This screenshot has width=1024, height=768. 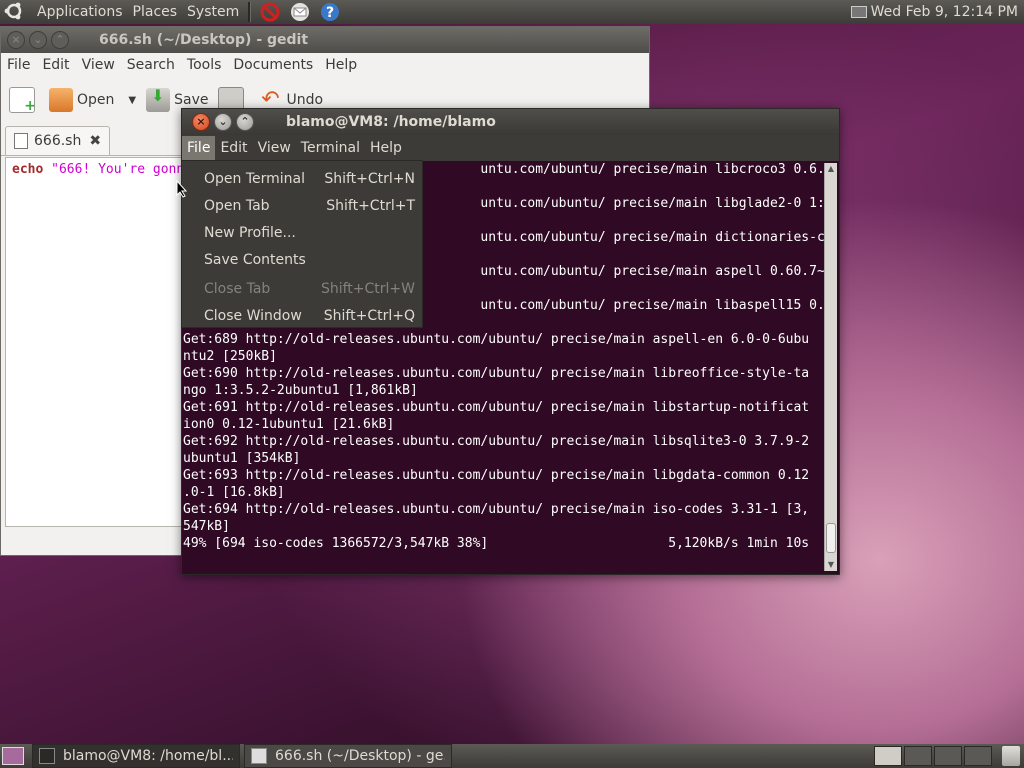 I want to click on mail-indicator-icon, so click(x=858, y=12).